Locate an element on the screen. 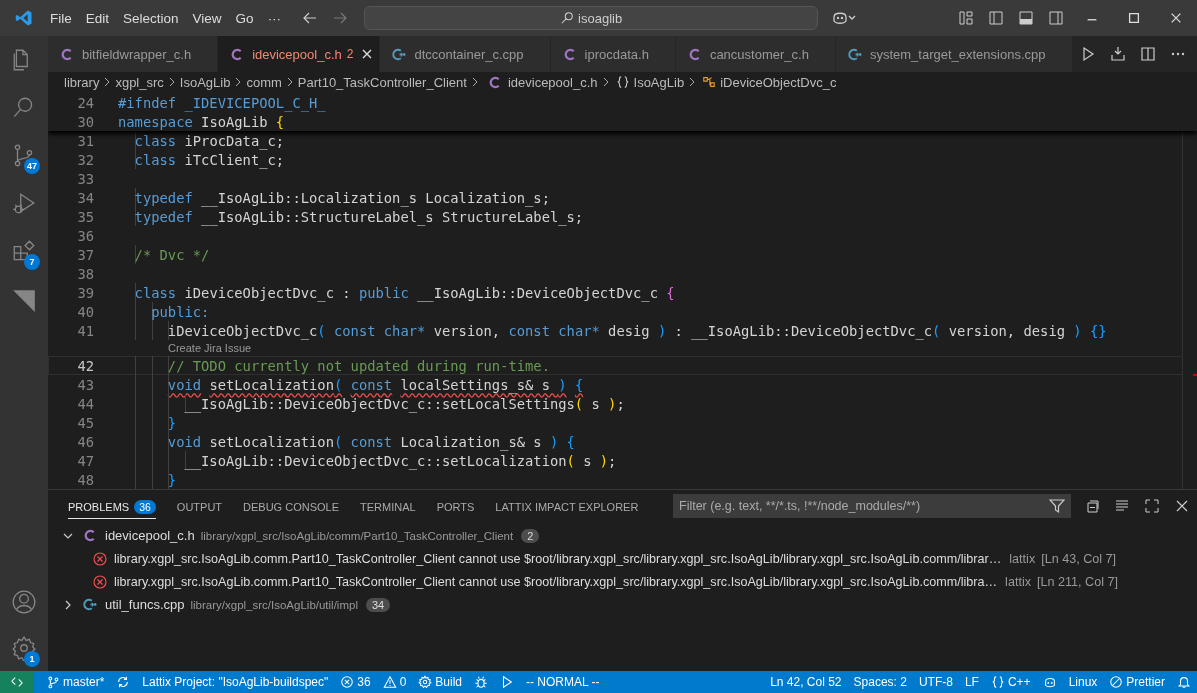  line-number: 30 is located at coordinates (85, 121).